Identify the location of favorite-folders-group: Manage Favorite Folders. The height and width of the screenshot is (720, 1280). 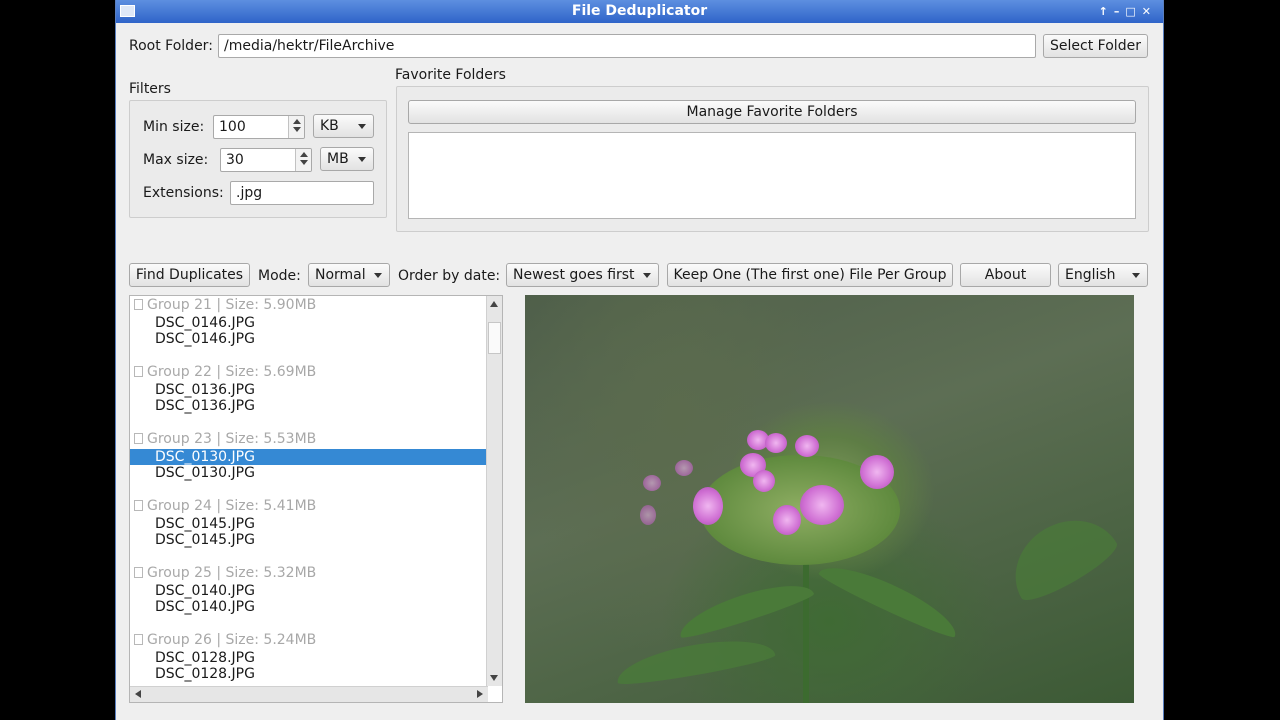
(772, 159).